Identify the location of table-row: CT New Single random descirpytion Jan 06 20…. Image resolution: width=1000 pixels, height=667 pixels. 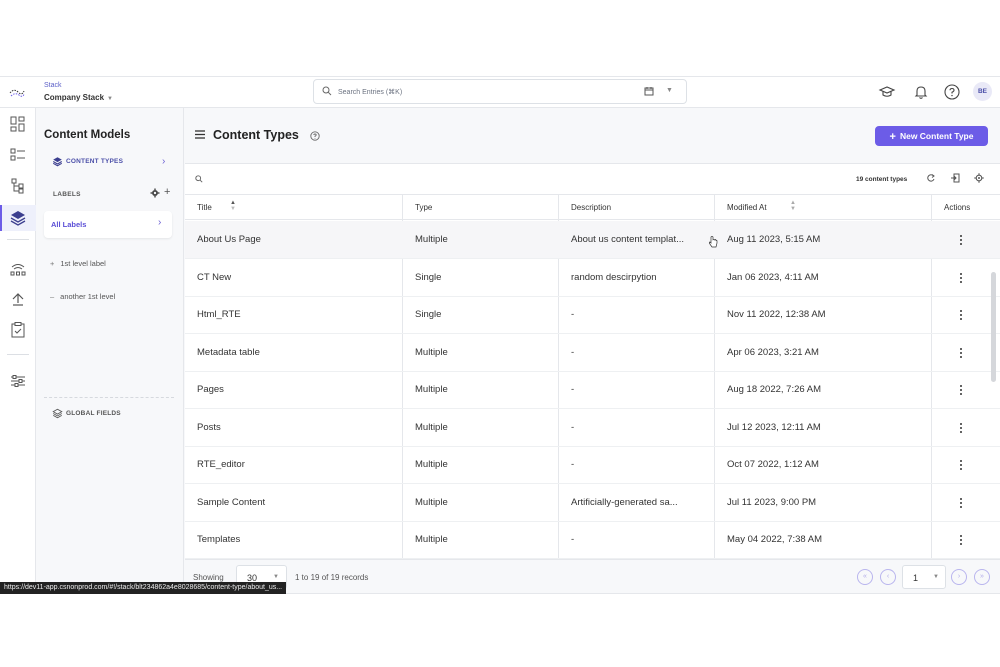
(592, 278).